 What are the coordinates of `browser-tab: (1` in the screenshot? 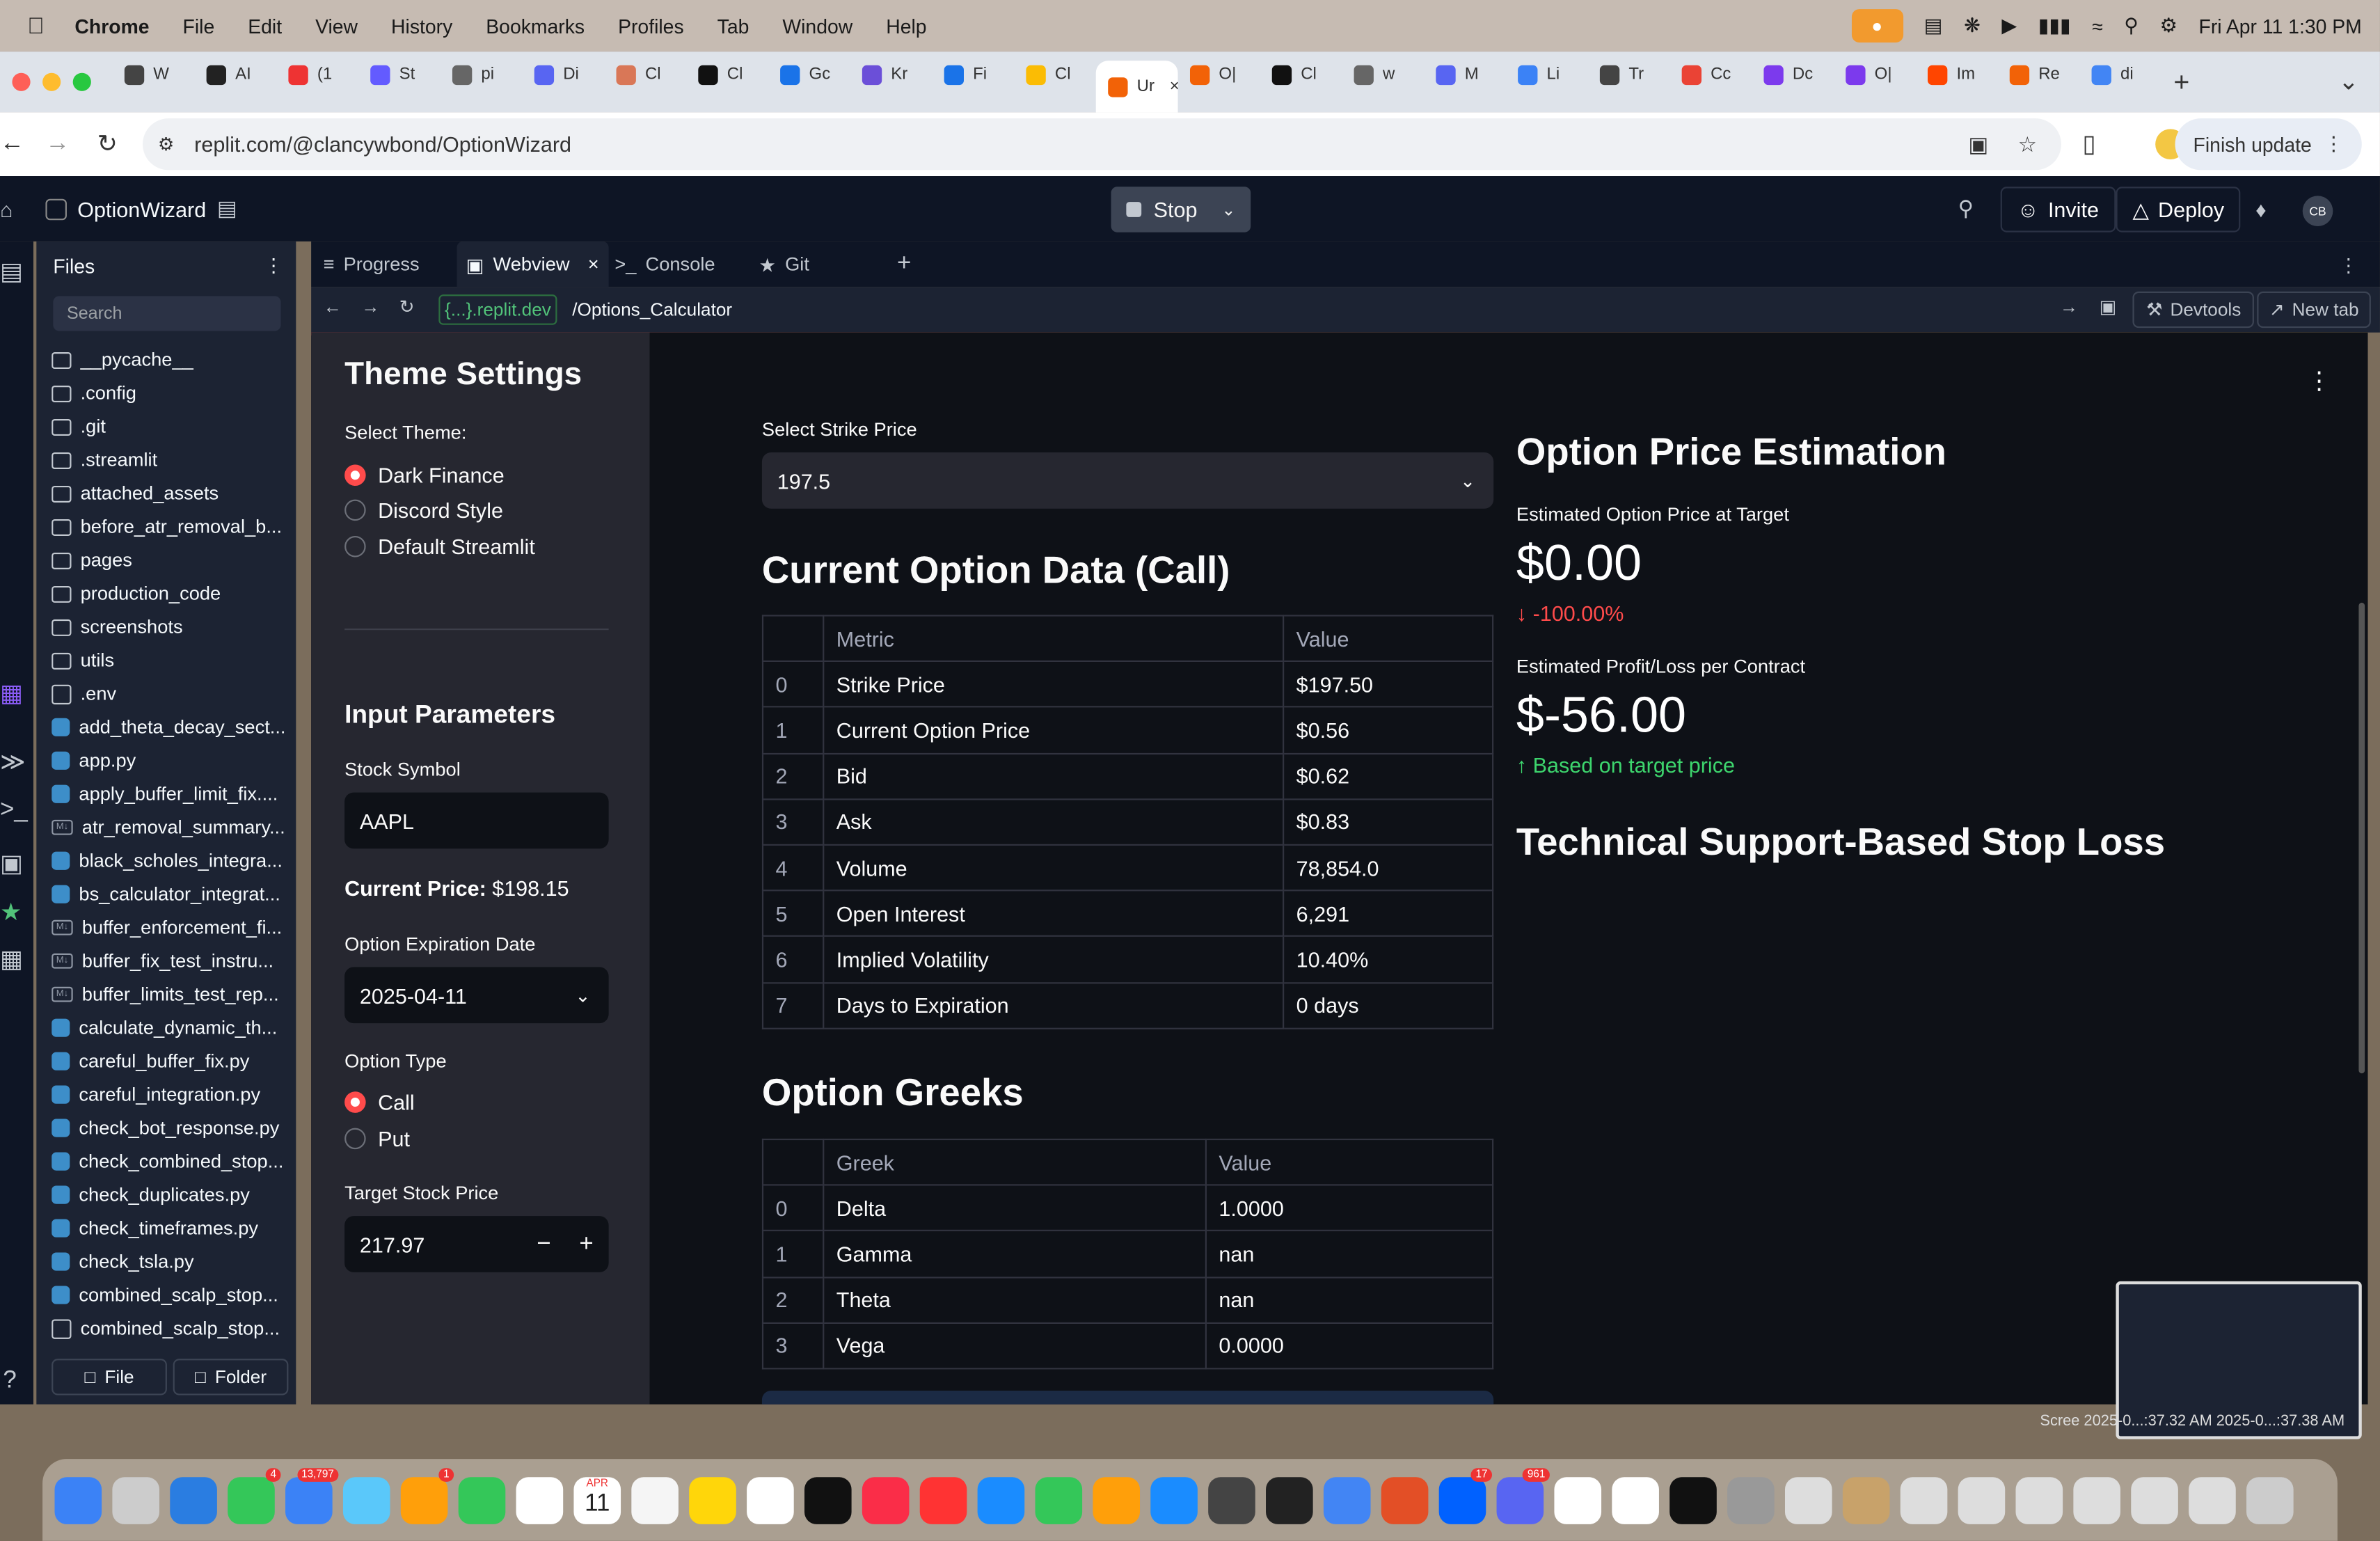 It's located at (317, 74).